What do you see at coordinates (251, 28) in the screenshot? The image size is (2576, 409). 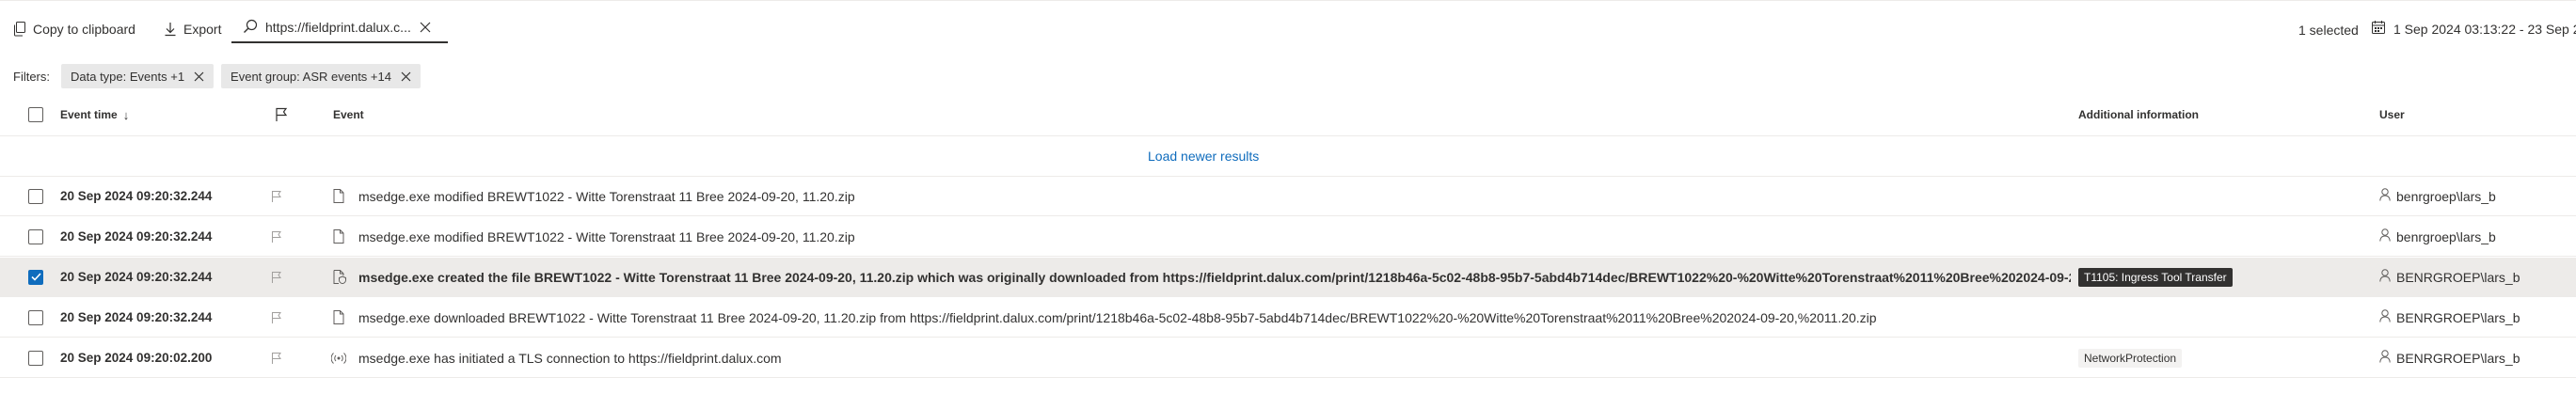 I see `search-icon` at bounding box center [251, 28].